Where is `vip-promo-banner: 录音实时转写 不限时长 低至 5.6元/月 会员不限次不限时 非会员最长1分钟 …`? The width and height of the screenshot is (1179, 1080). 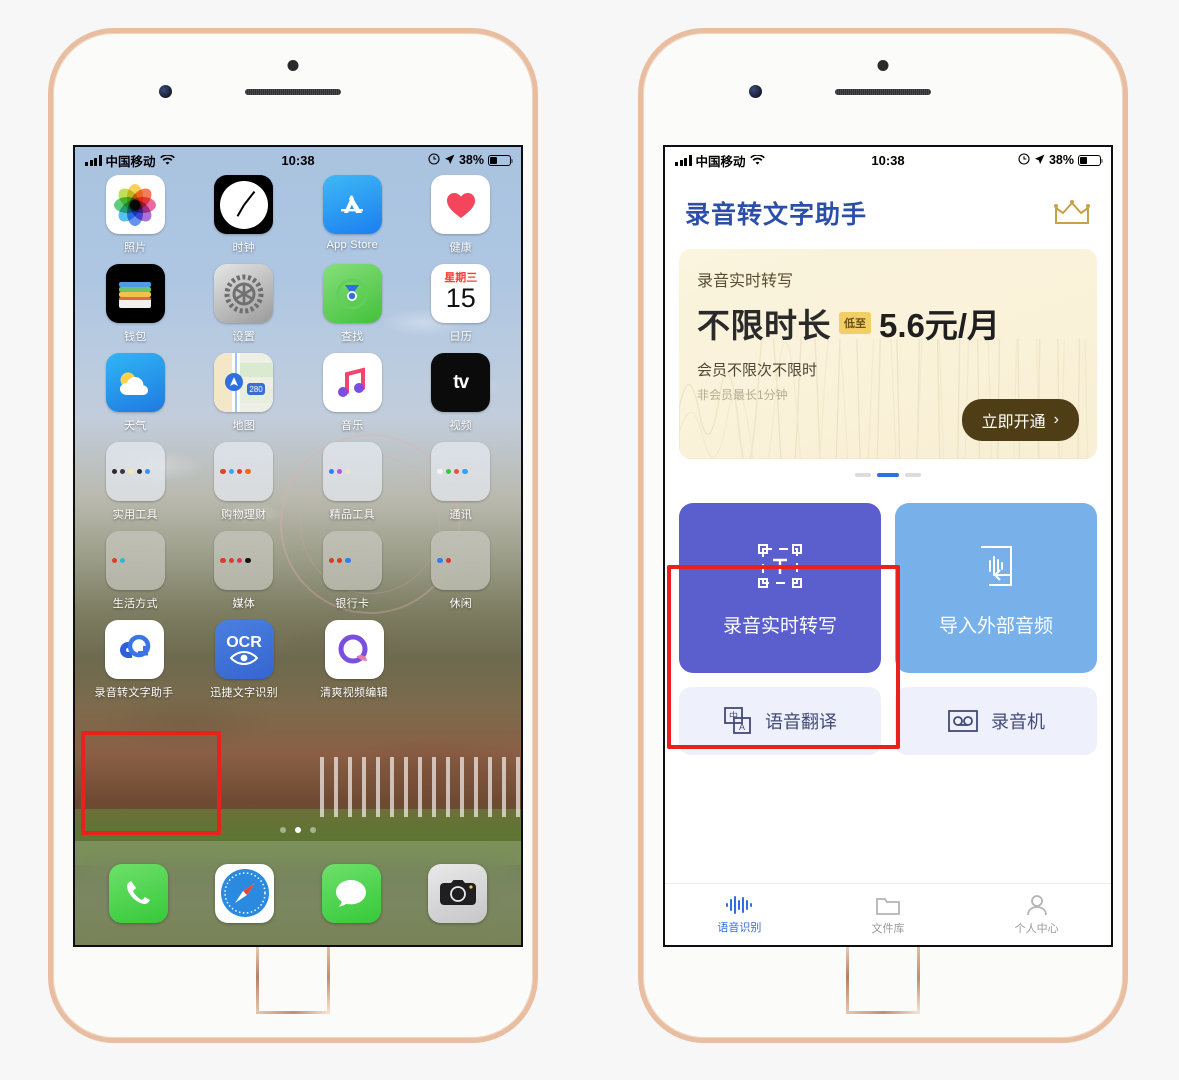
vip-promo-banner: 录音实时转写 不限时长 低至 5.6元/月 会员不限次不限时 非会员最长1分钟 … is located at coordinates (888, 354).